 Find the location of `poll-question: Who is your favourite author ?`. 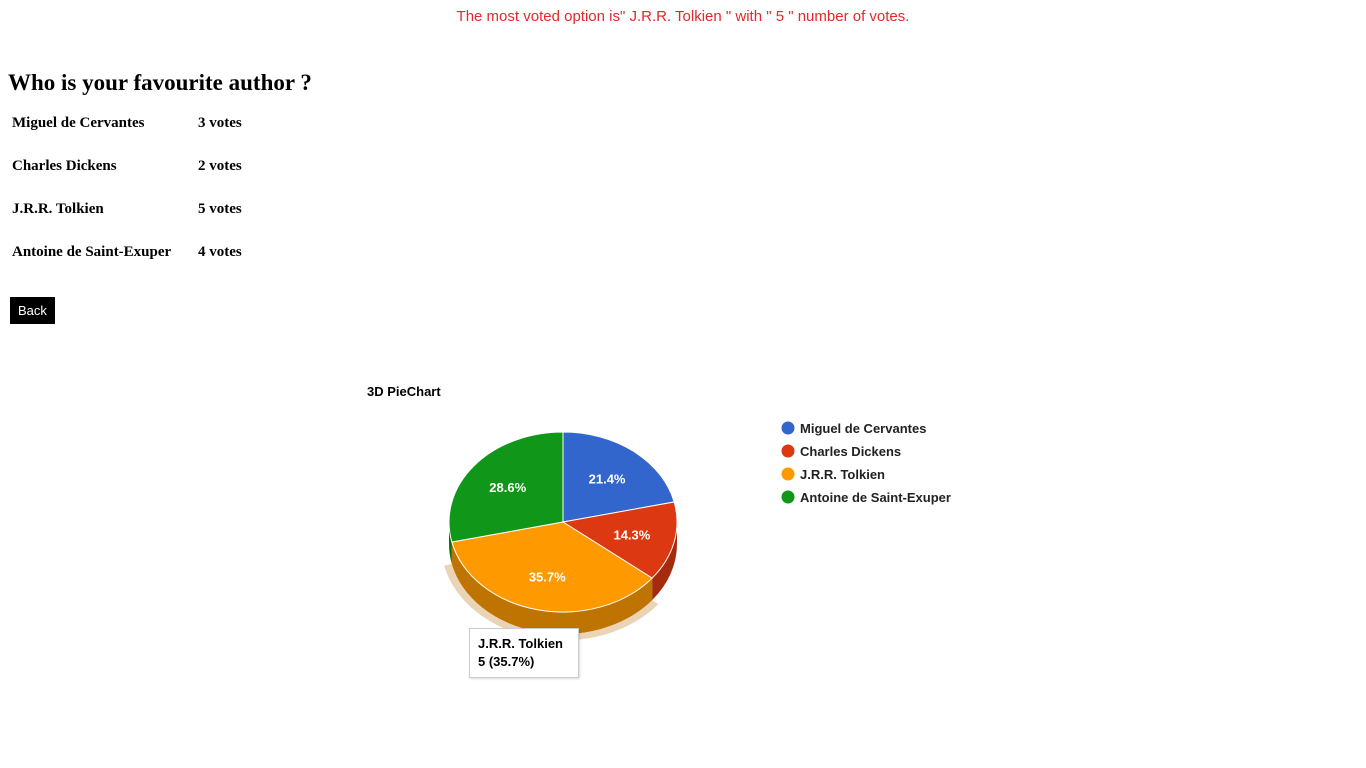

poll-question: Who is your favourite author ? is located at coordinates (160, 82).